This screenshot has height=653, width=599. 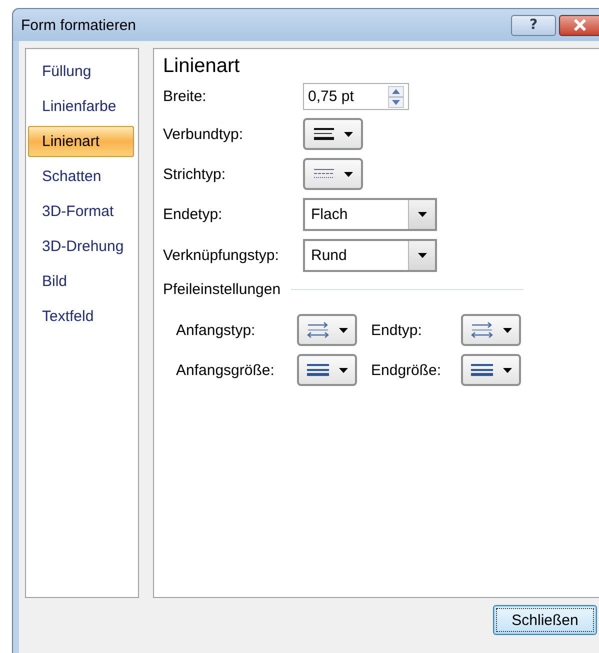 What do you see at coordinates (406, 370) in the screenshot?
I see `field-label: Endgröße:` at bounding box center [406, 370].